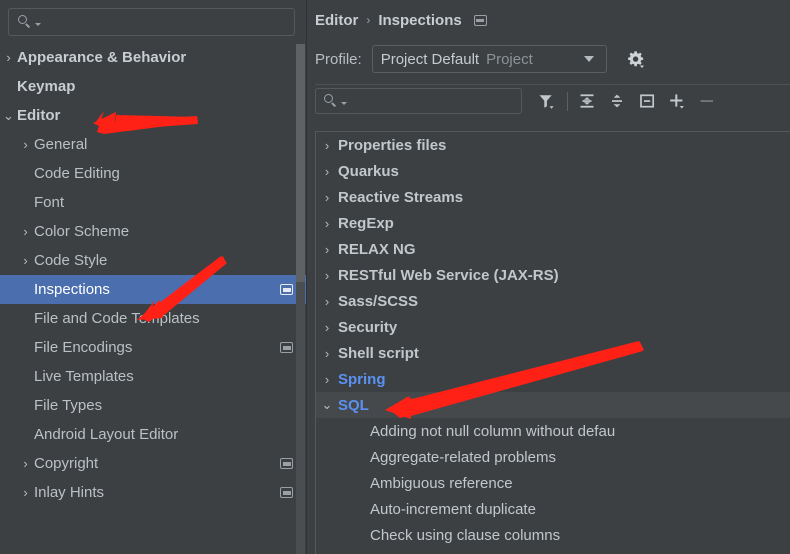  I want to click on tree-row-label: Aggregate-related problems, so click(463, 457).